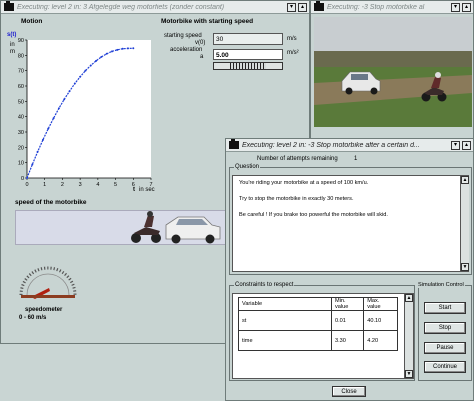 This screenshot has height=401, width=474. I want to click on constraints-scrollbar: ▲ ▼, so click(408, 336).